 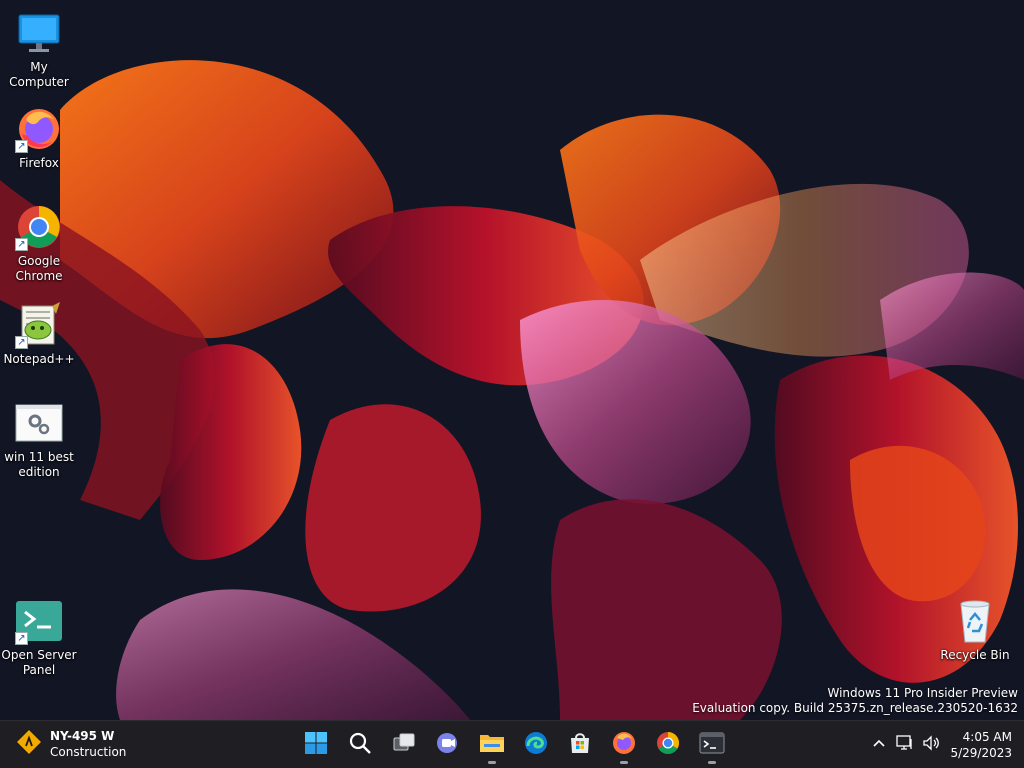 I want to click on terminal-icon, so click(x=712, y=745).